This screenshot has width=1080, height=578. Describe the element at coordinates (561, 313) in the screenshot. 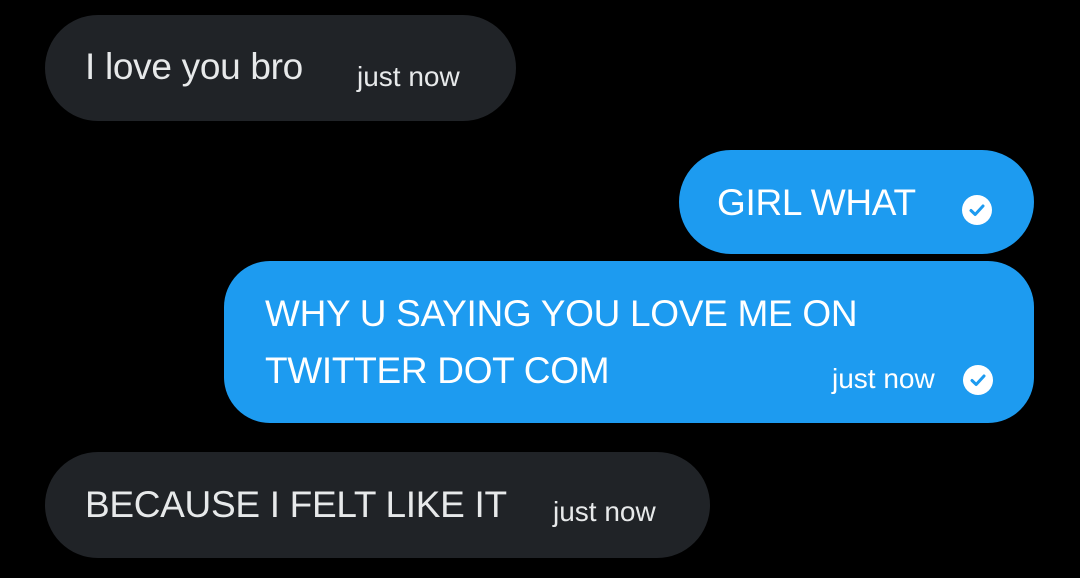

I see `message-text-line-1: WHY U SAYING YOU LOVE ME ON` at that location.